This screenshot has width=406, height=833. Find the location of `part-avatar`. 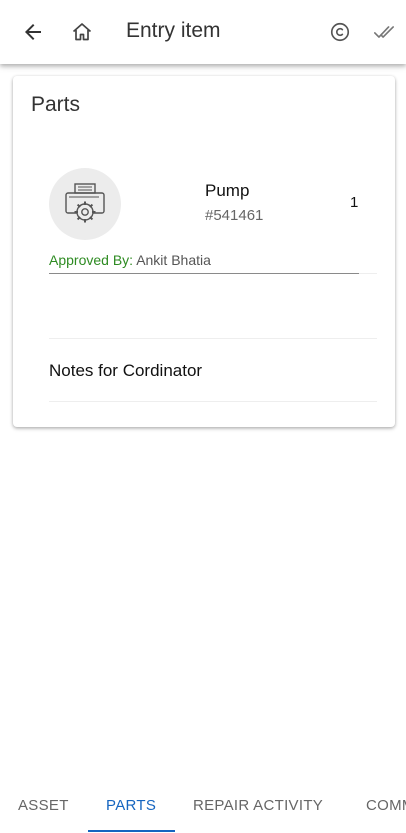

part-avatar is located at coordinates (85, 204).